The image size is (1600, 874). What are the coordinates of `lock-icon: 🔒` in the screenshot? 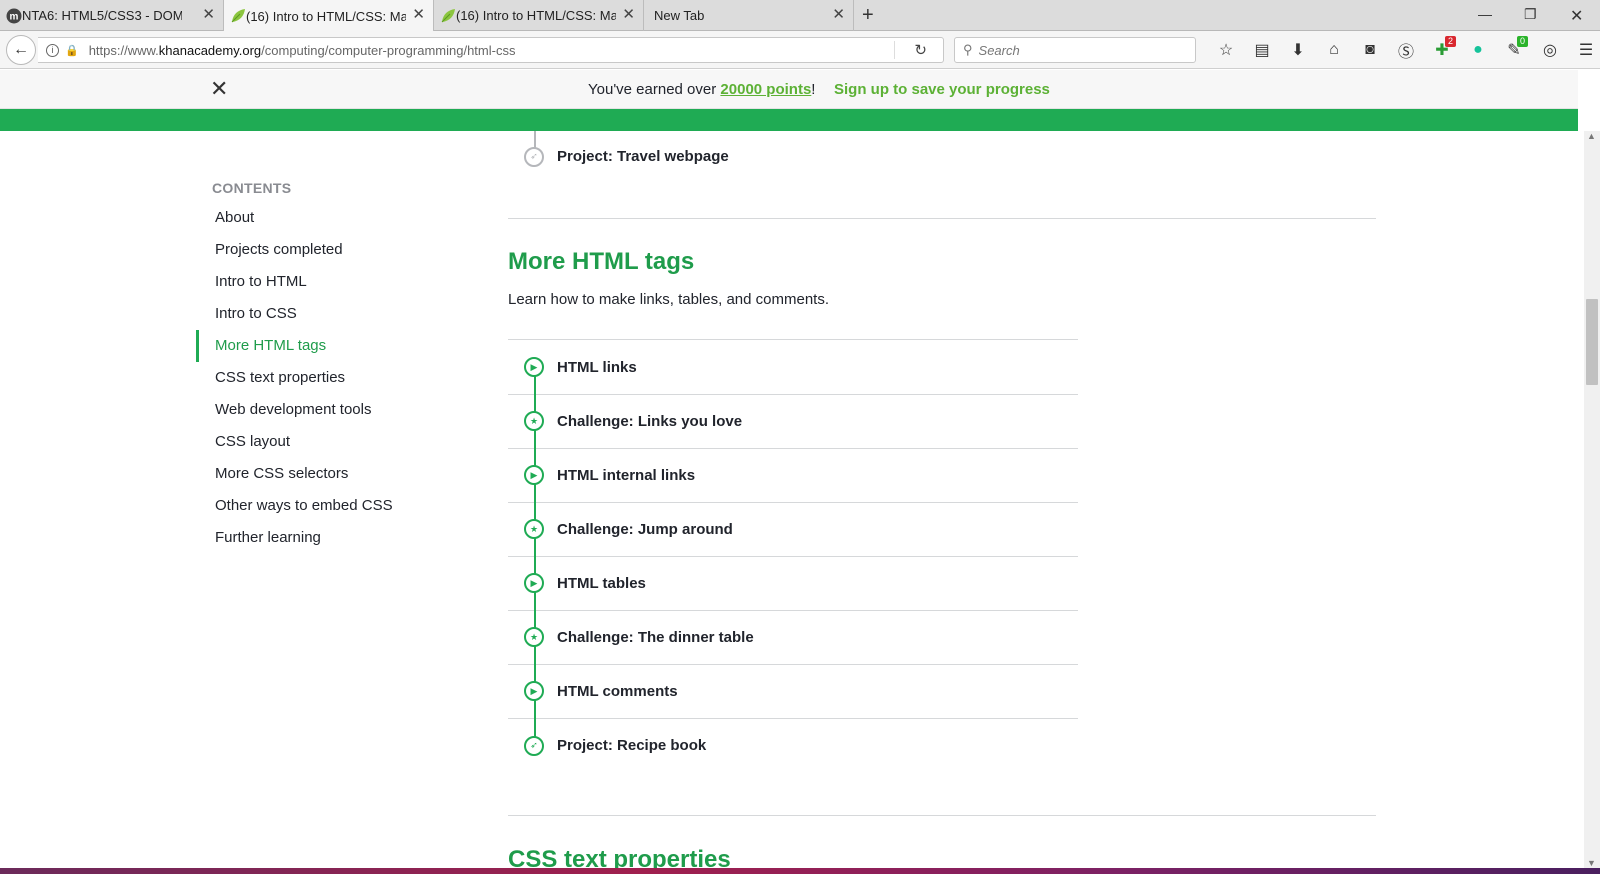 It's located at (72, 50).